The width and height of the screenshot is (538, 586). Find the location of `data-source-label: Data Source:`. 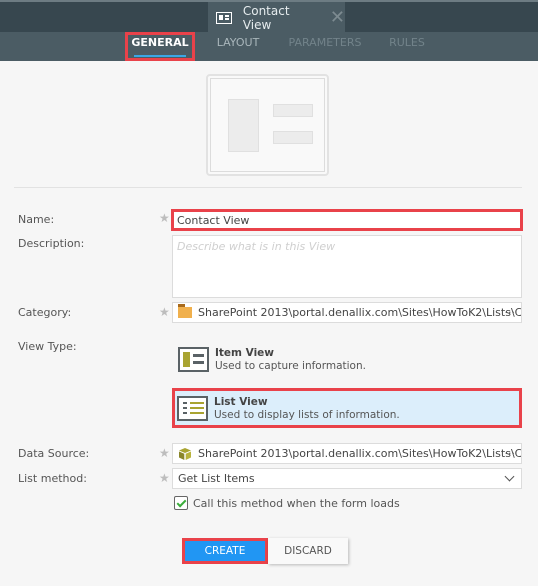

data-source-label: Data Source: is located at coordinates (54, 453).